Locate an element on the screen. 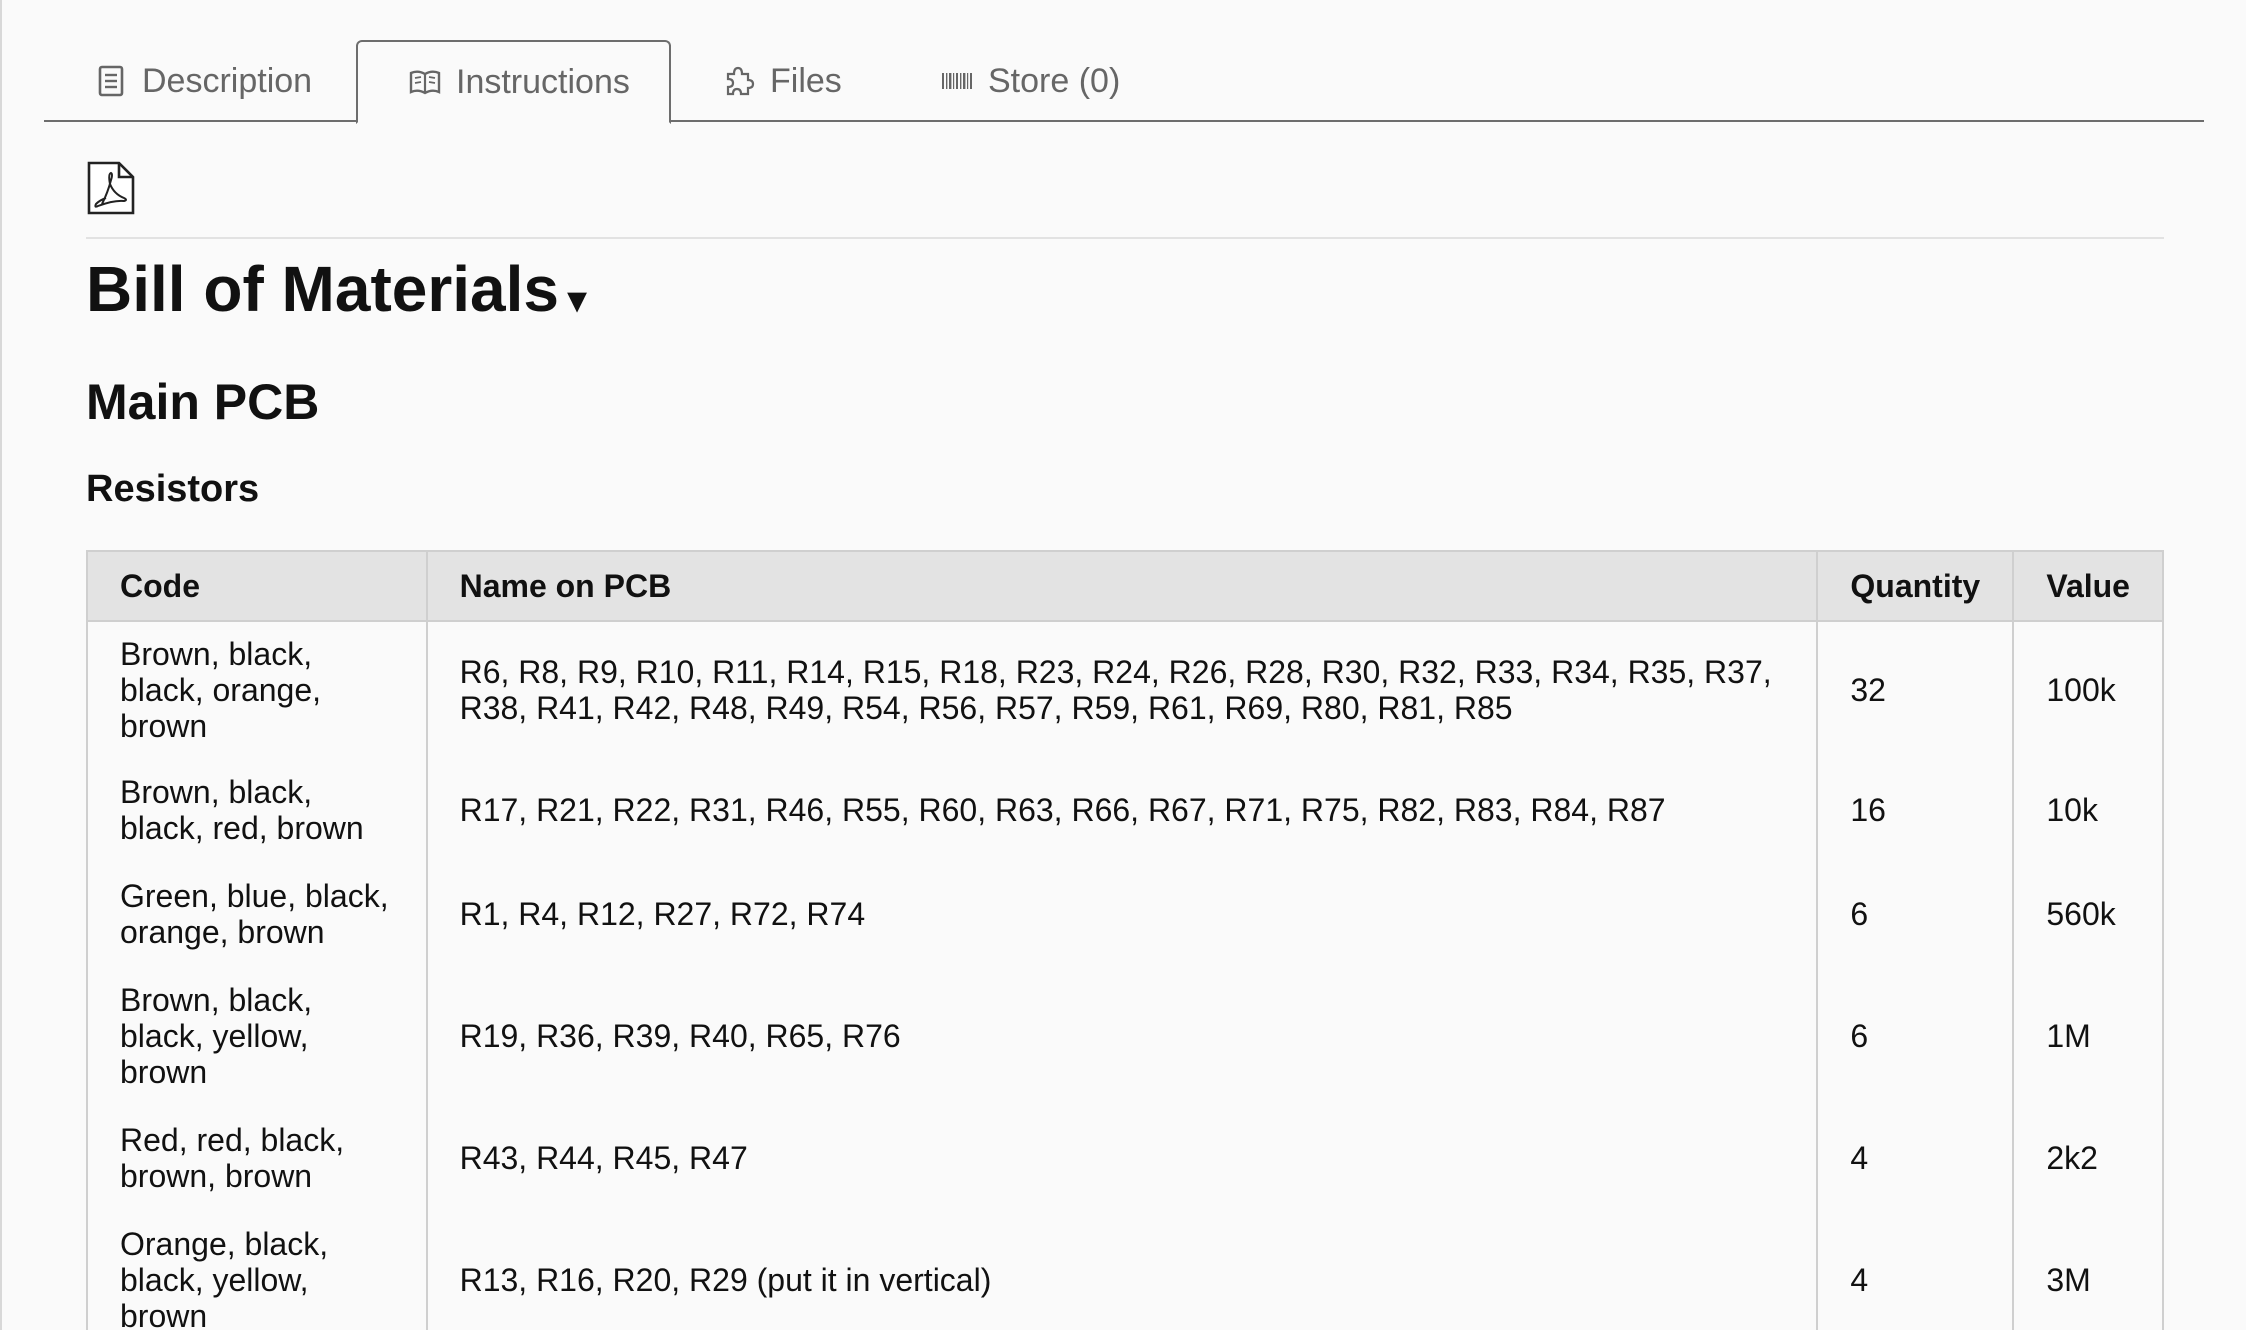  cell-value: 3M is located at coordinates (2088, 1270).